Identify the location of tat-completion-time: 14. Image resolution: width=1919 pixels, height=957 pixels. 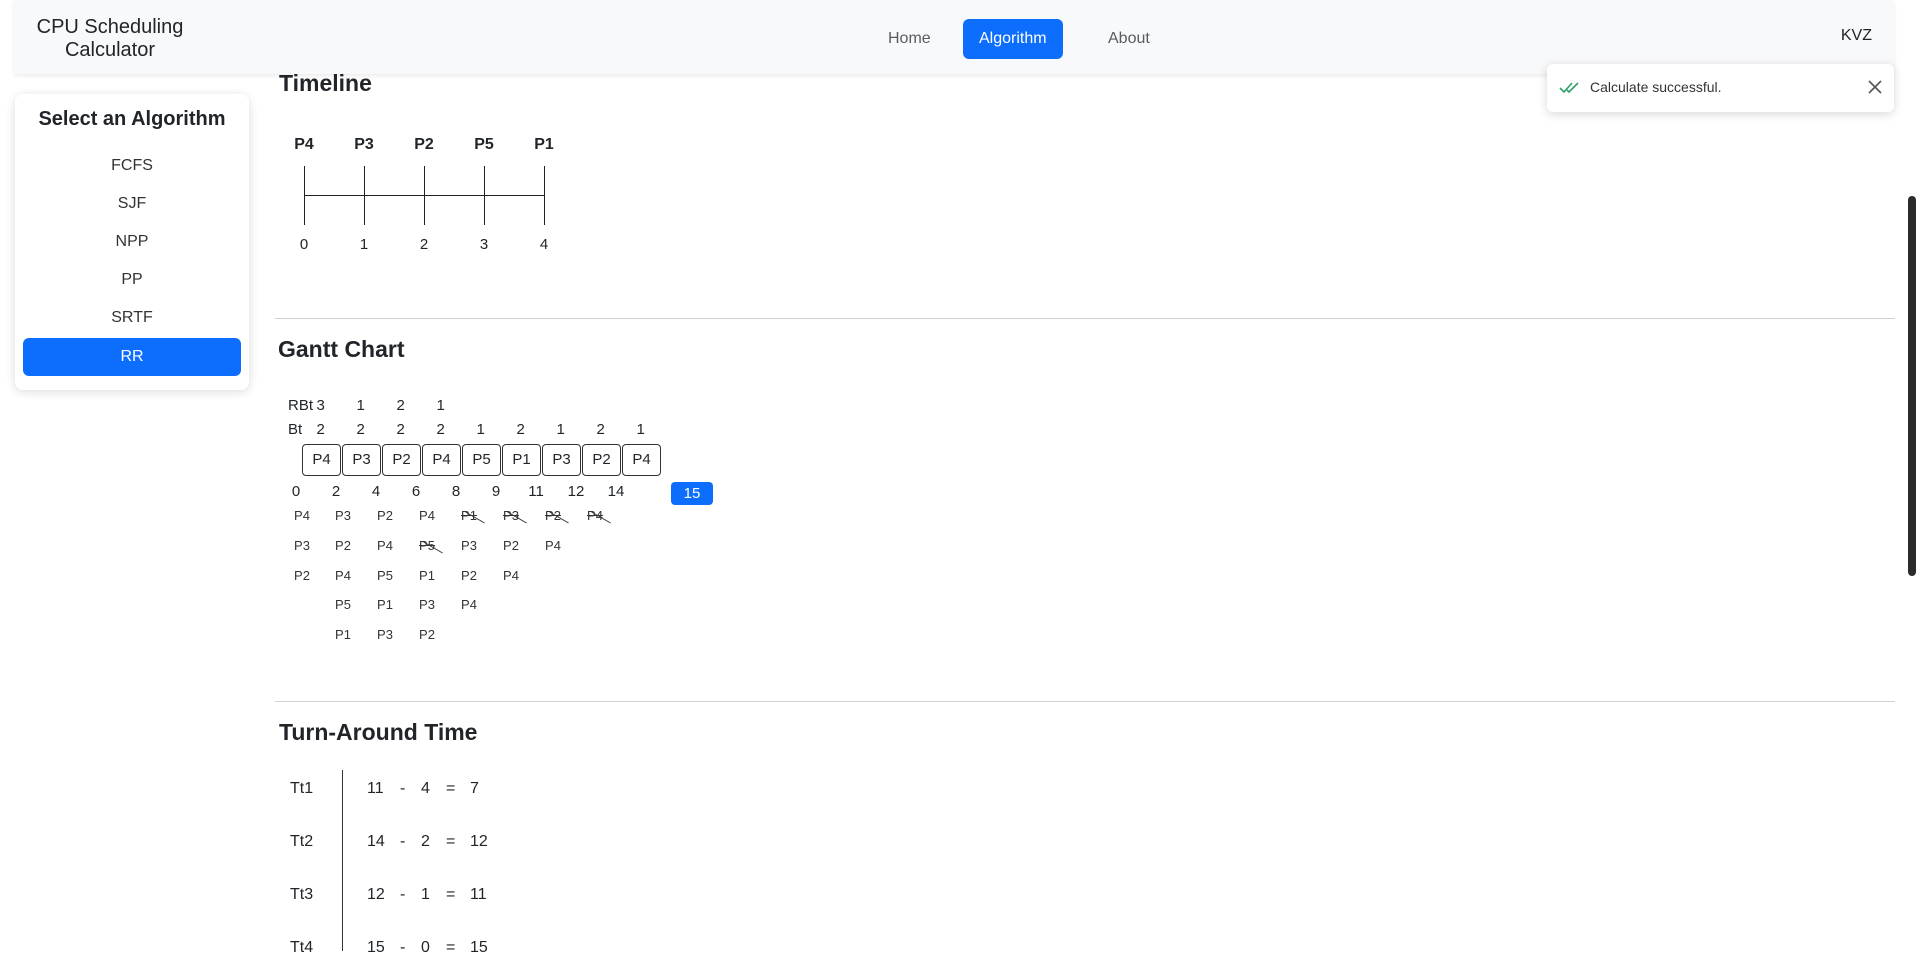
(376, 841).